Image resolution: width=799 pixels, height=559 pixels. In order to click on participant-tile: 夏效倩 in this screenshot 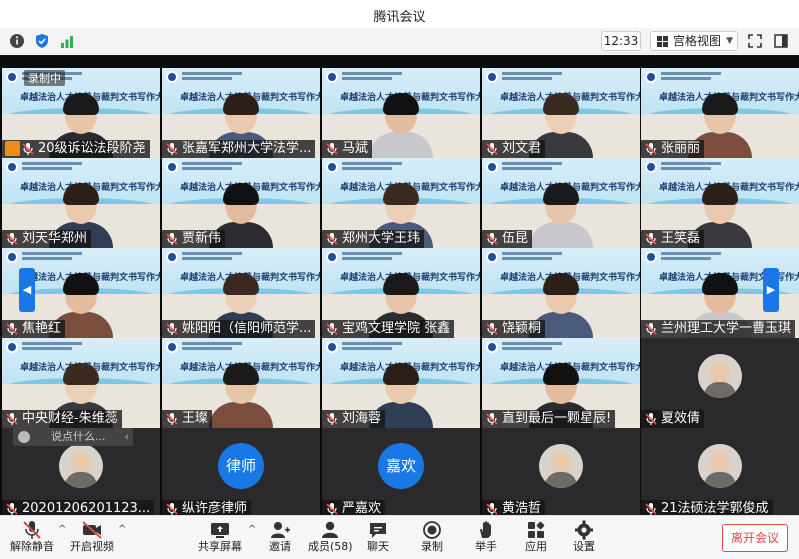, I will do `click(720, 383)`.